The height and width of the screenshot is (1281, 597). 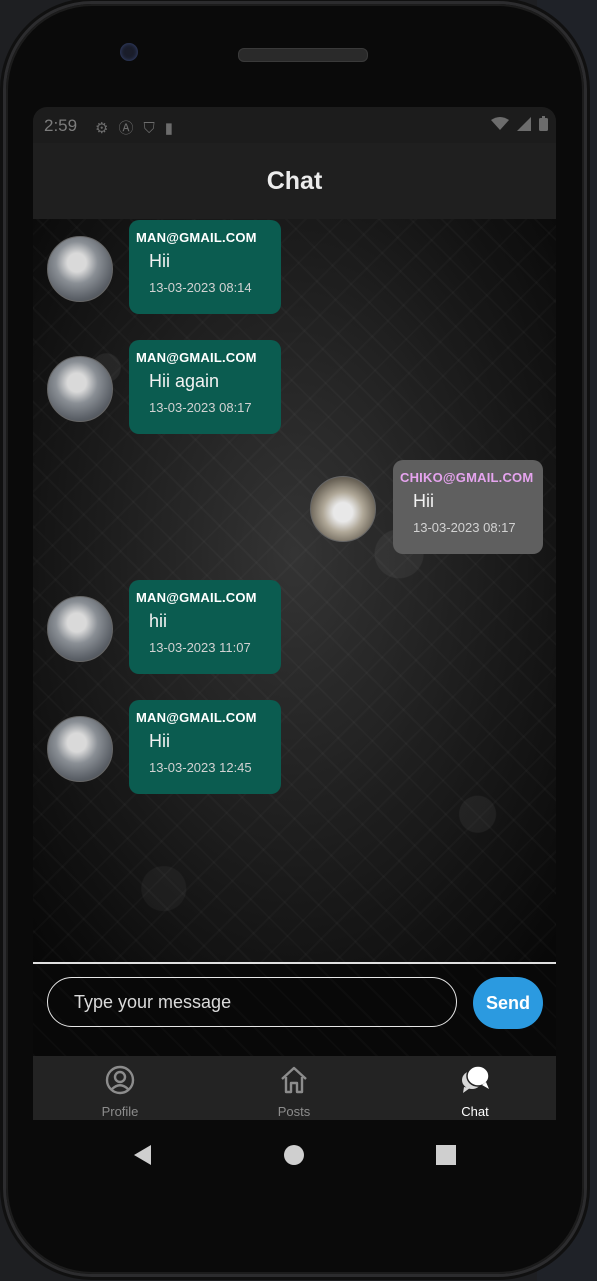 I want to click on message-sender: CHIKO@GMAIL.COM, so click(x=467, y=477).